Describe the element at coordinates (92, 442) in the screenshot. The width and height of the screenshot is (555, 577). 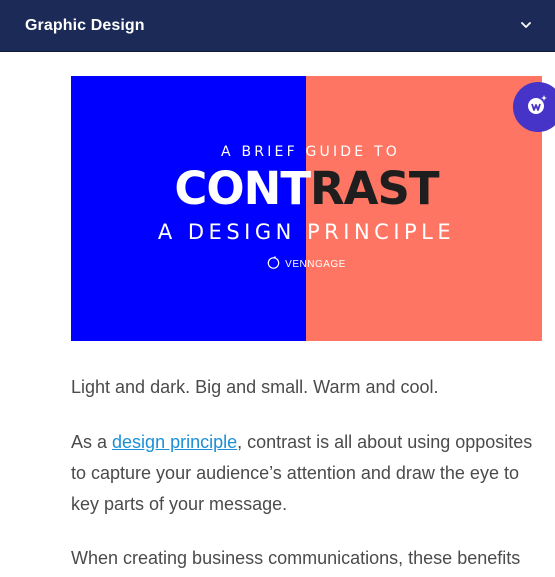
I see `paragraph-2-text-start: As a` at that location.